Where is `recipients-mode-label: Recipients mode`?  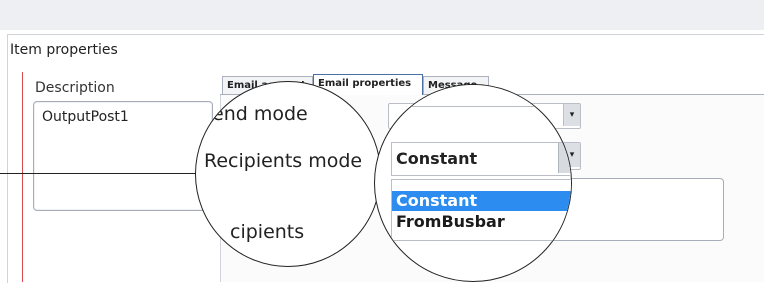
recipients-mode-label: Recipients mode is located at coordinates (283, 161).